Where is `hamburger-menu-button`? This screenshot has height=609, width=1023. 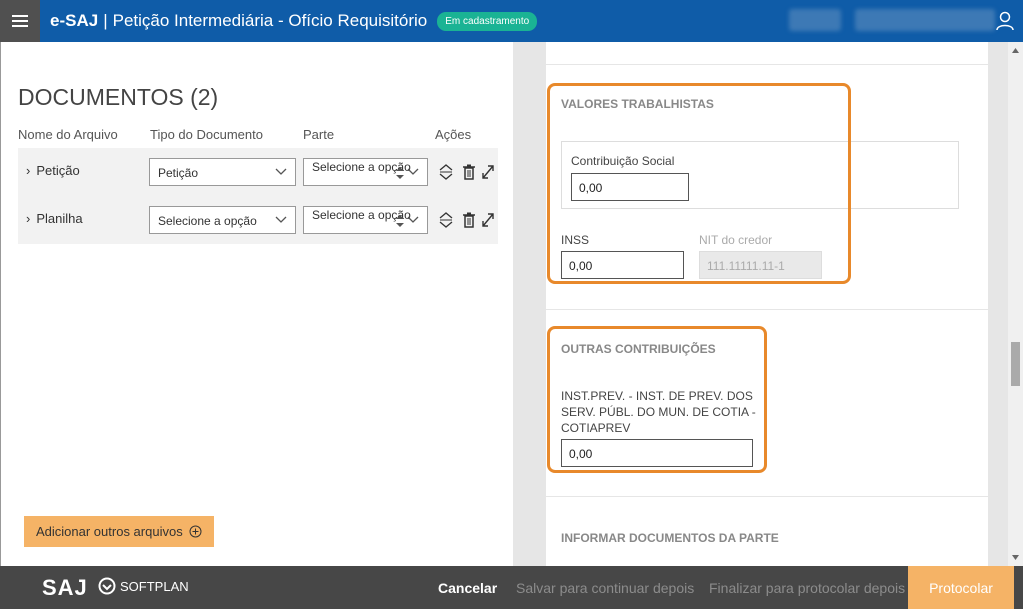 hamburger-menu-button is located at coordinates (20, 21).